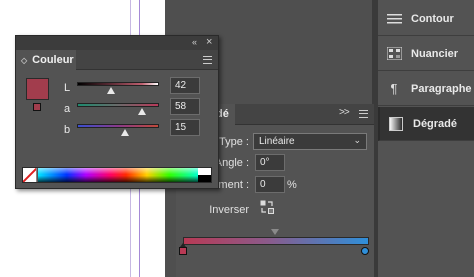  I want to click on swatches-grid-icon, so click(394, 54).